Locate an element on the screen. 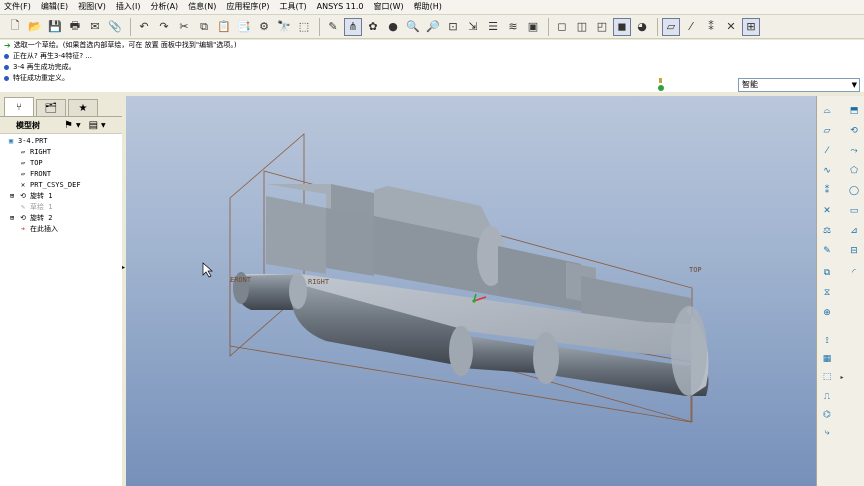  menu-applications: 应用程序(P) is located at coordinates (248, 7).